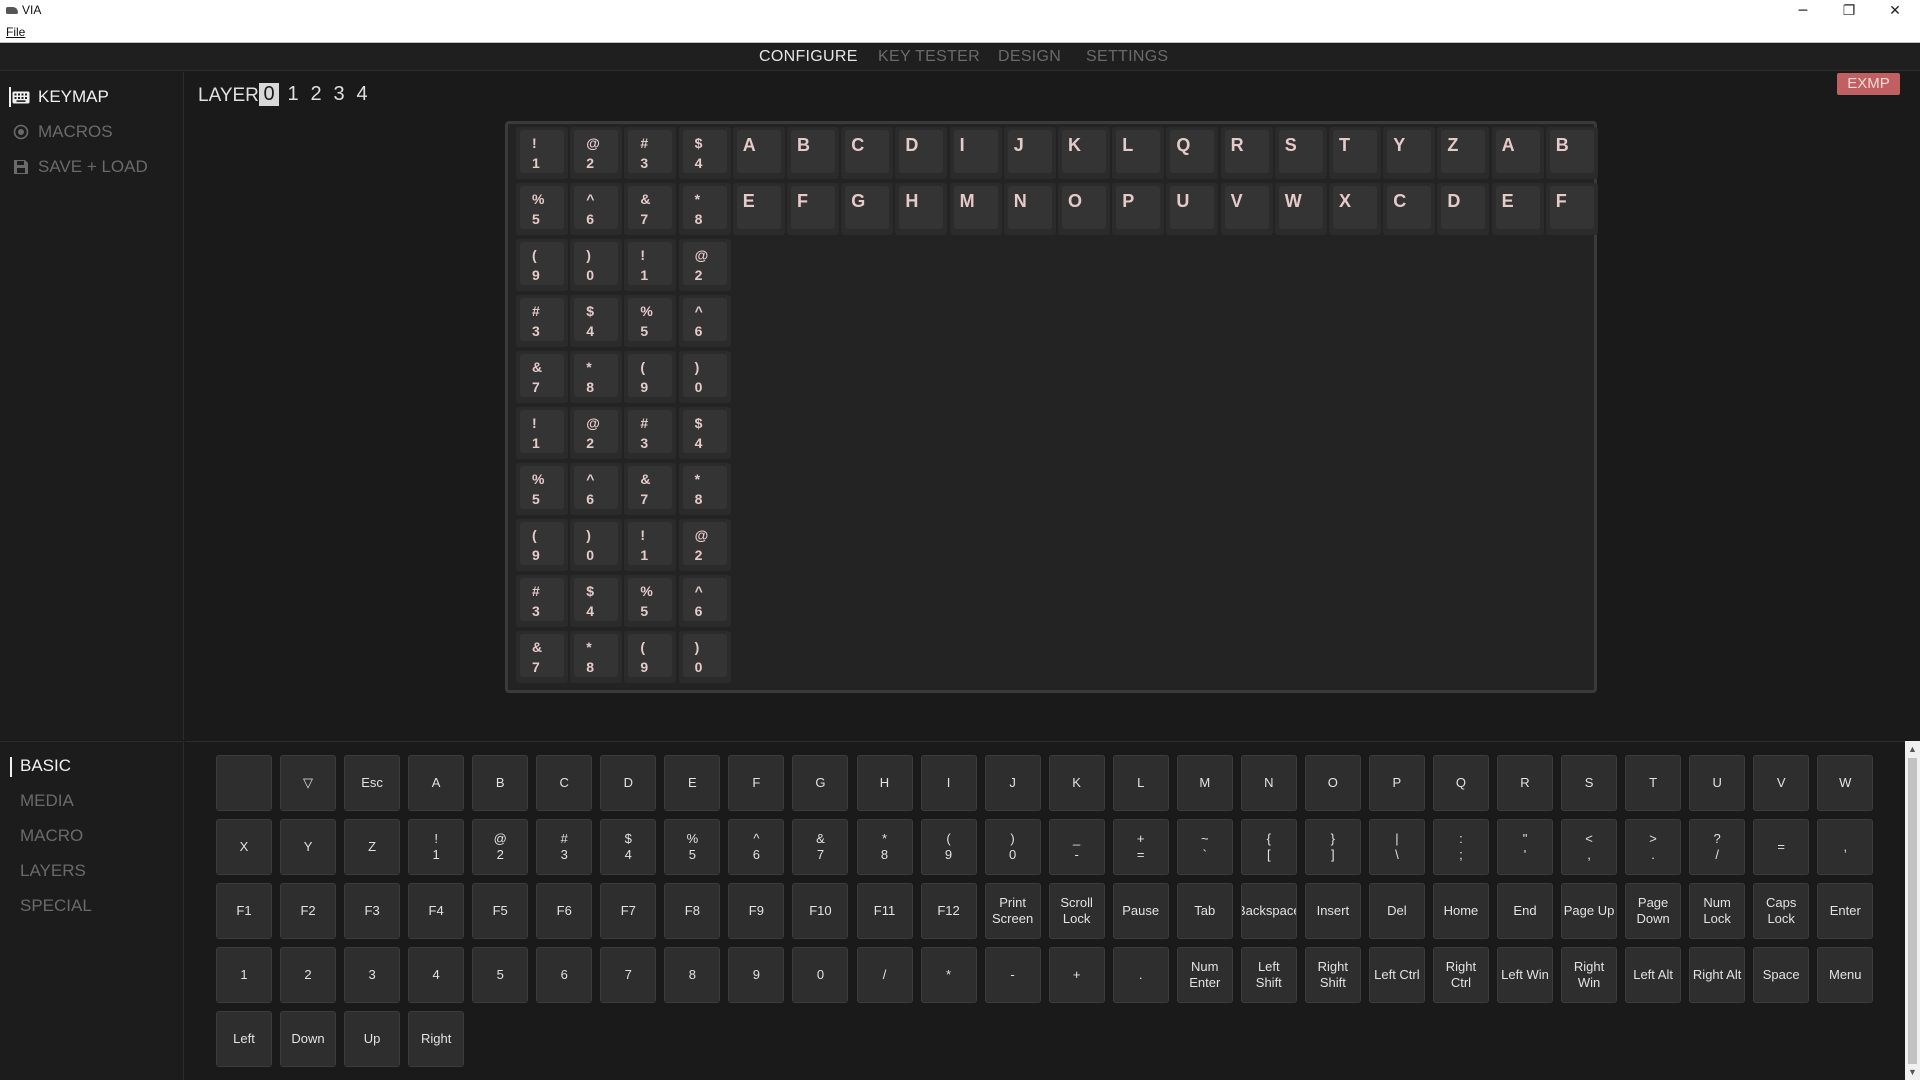 The height and width of the screenshot is (1080, 1920). What do you see at coordinates (1204, 911) in the screenshot?
I see `palette-key: Tab` at bounding box center [1204, 911].